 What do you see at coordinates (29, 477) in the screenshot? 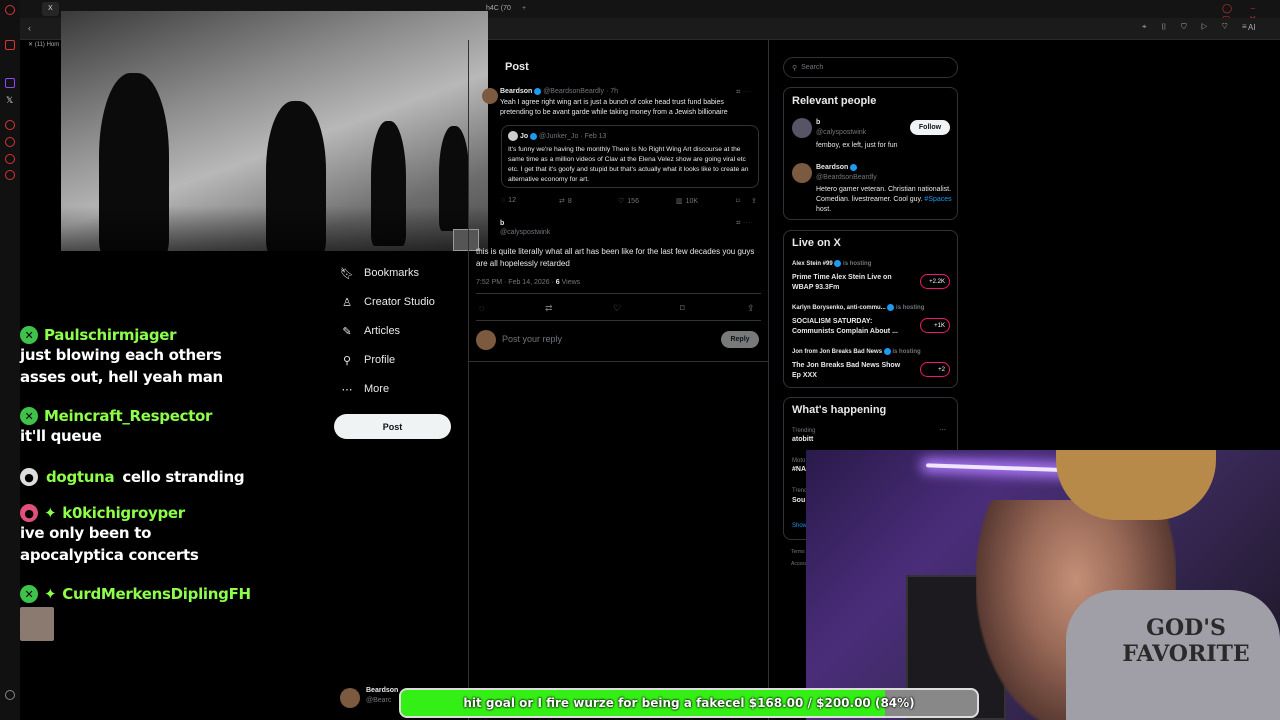
I see `user-avatar-icon: ●` at bounding box center [29, 477].